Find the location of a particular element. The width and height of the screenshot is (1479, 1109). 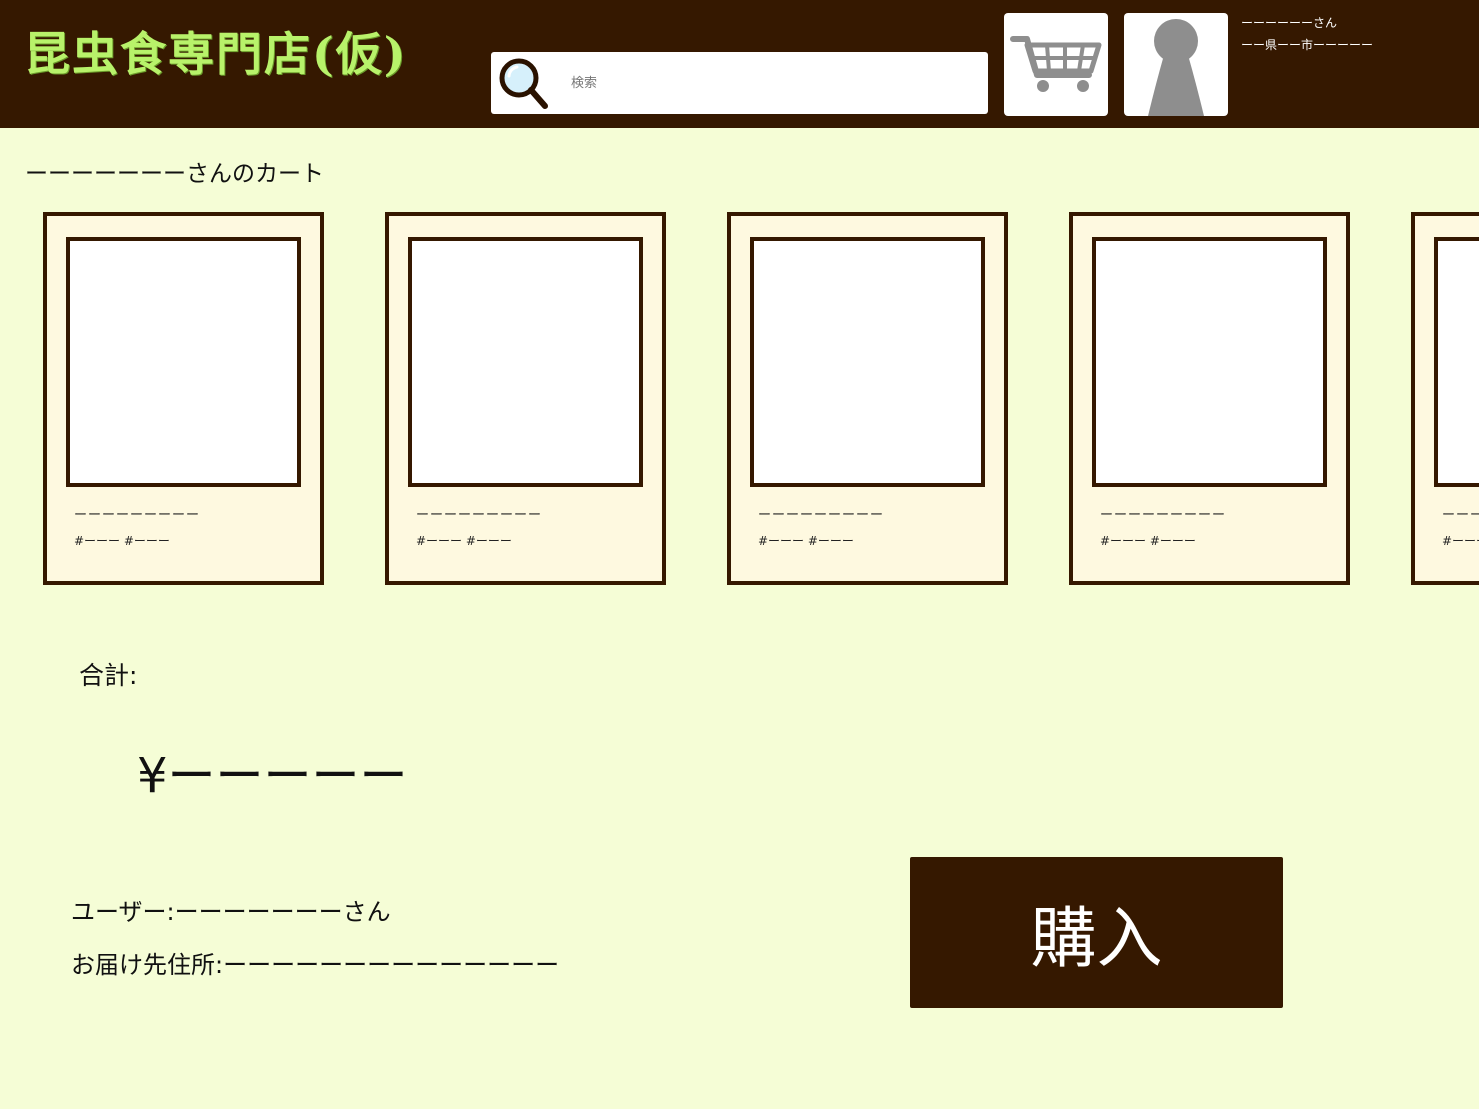

cart-title: ーーーーーーーさんのカート is located at coordinates (174, 174).